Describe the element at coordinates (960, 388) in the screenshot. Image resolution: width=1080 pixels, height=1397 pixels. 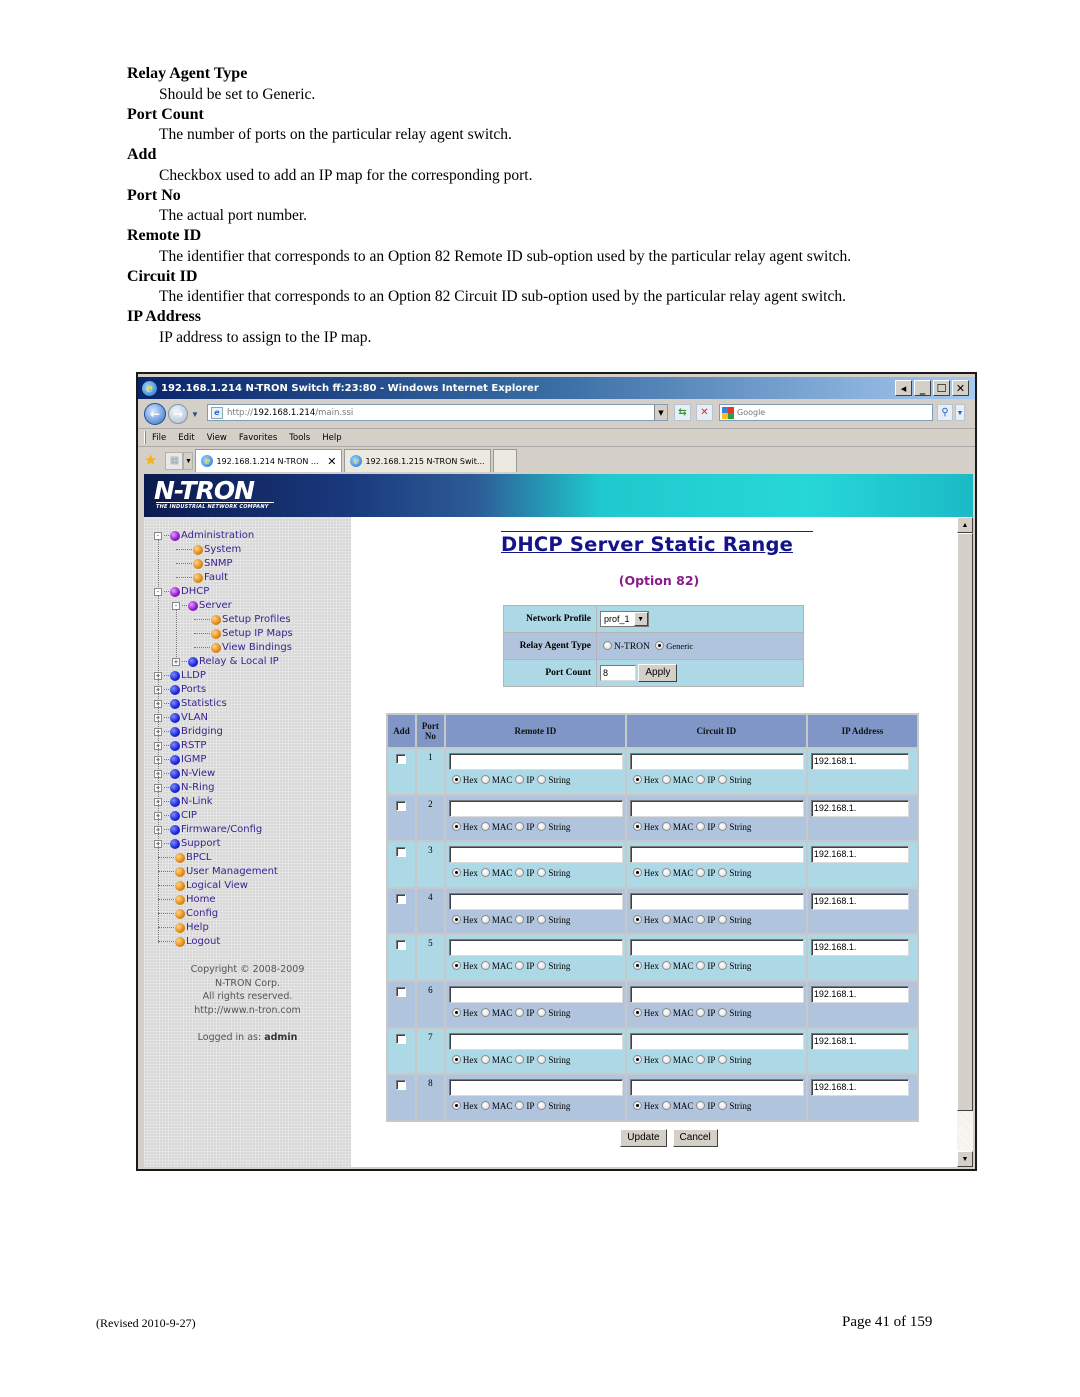
I see `close-button: ✕` at that location.